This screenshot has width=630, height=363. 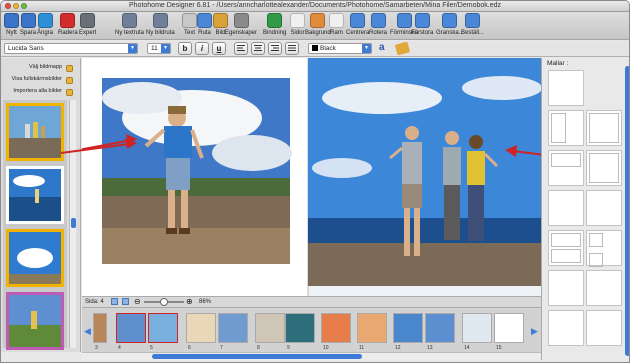 I want to click on zoom-slider-handle, so click(x=164, y=302).